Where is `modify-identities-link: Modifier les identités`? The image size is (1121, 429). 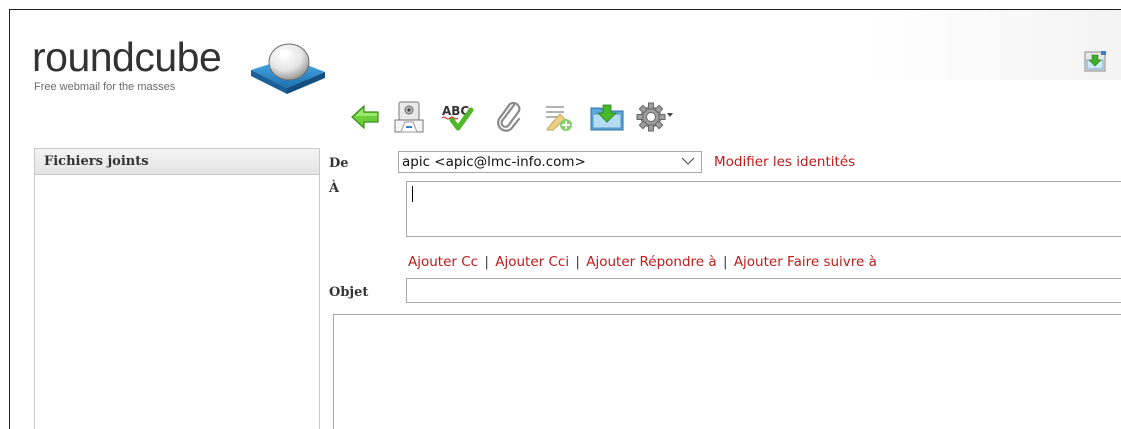 modify-identities-link: Modifier les identités is located at coordinates (784, 162).